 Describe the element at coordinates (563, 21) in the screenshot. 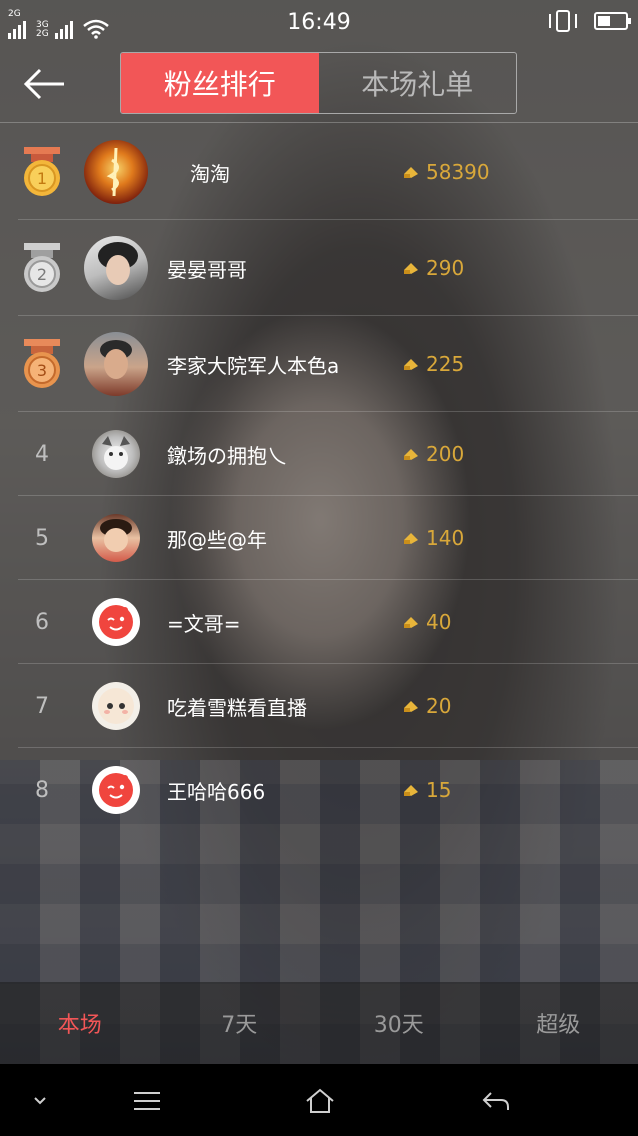

I see `phone-vibrate-icon` at that location.